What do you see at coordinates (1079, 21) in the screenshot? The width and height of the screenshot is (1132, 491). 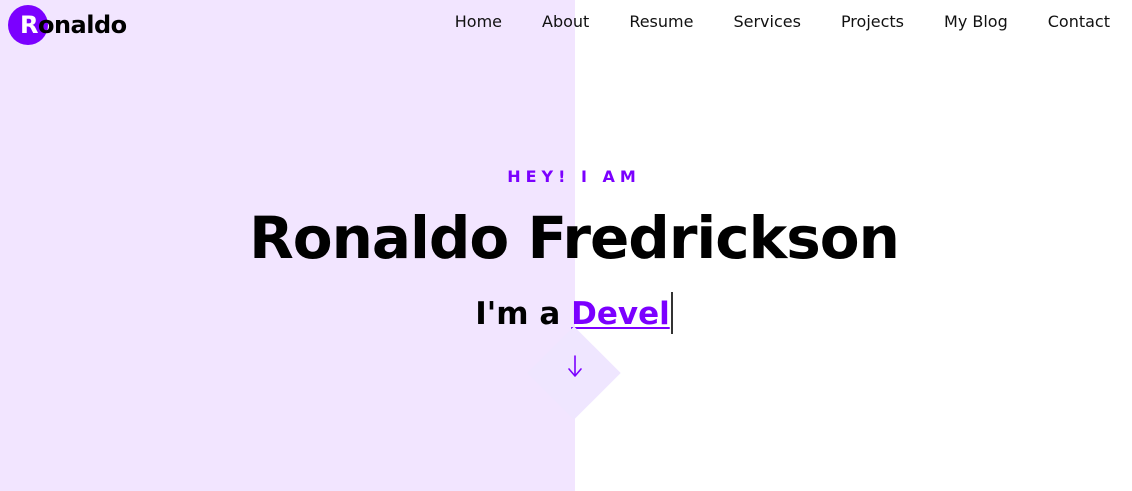 I see `nav-link-contact: Contact` at bounding box center [1079, 21].